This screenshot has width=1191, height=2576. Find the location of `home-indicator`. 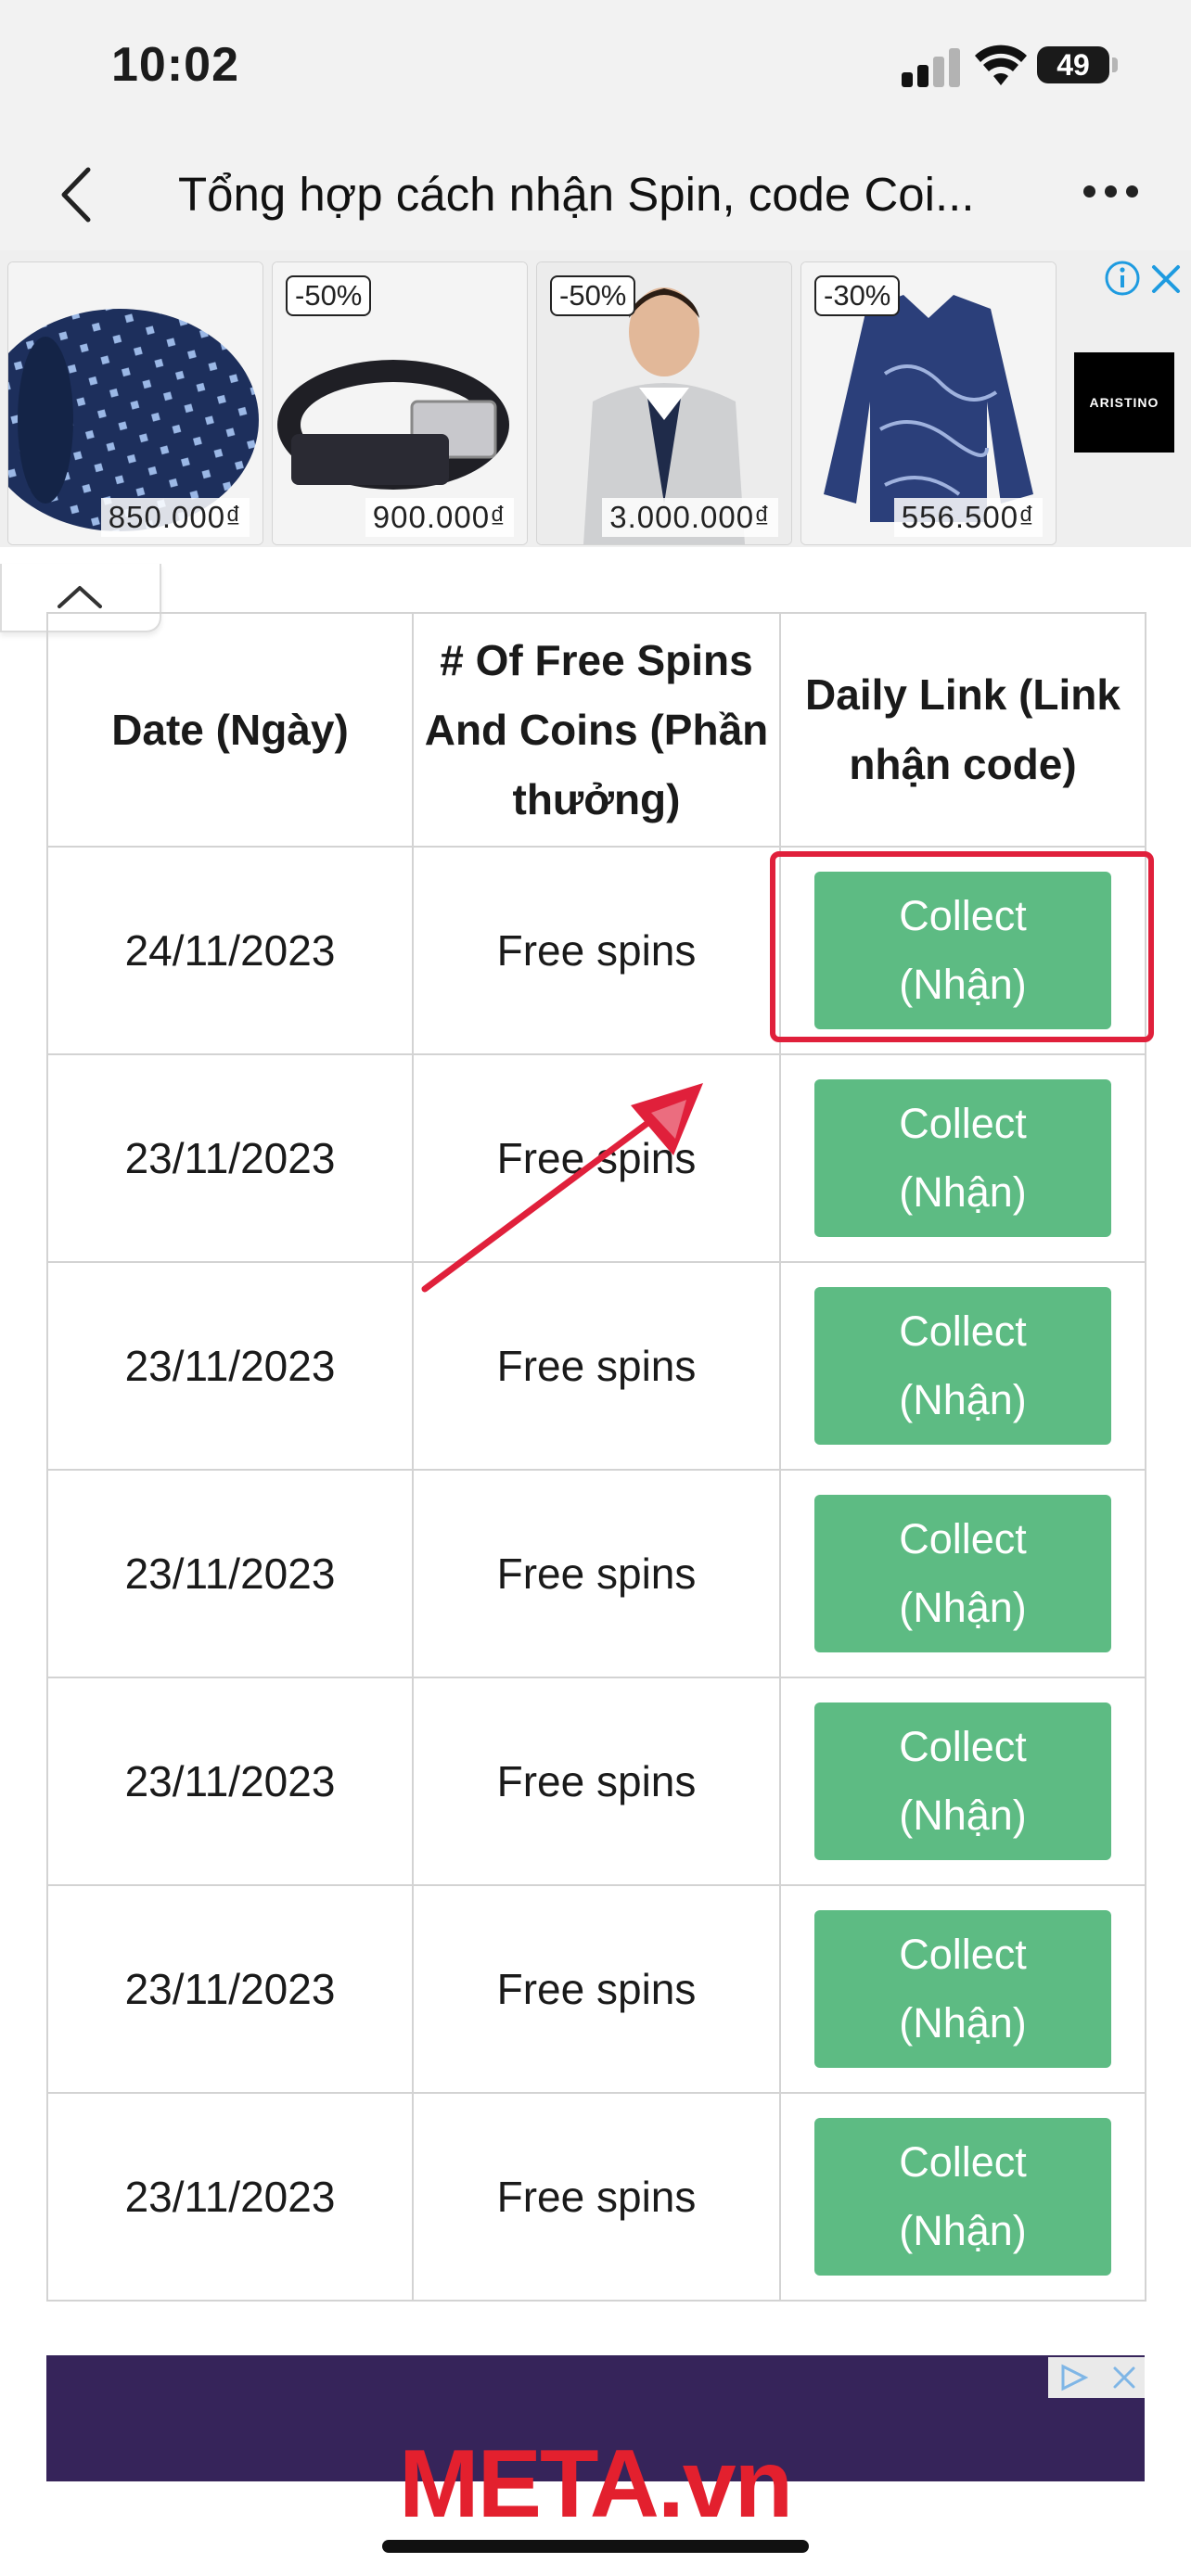

home-indicator is located at coordinates (595, 2546).